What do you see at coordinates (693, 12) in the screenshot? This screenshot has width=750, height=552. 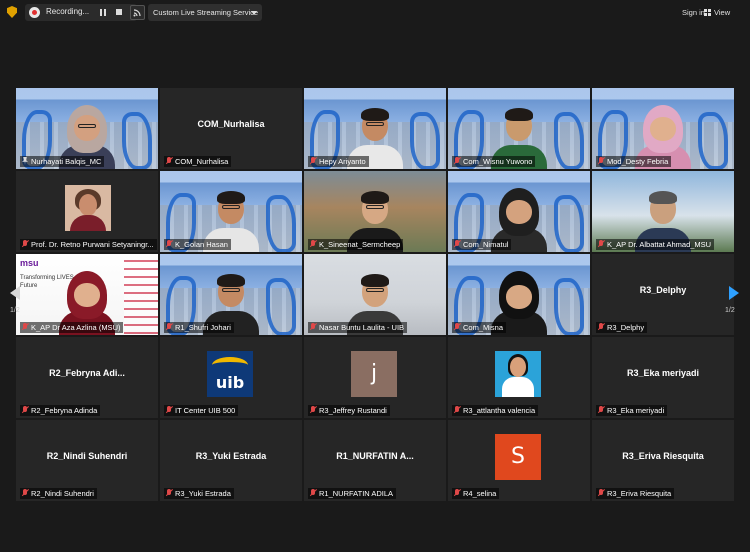 I see `sign-in-link: Sign in` at bounding box center [693, 12].